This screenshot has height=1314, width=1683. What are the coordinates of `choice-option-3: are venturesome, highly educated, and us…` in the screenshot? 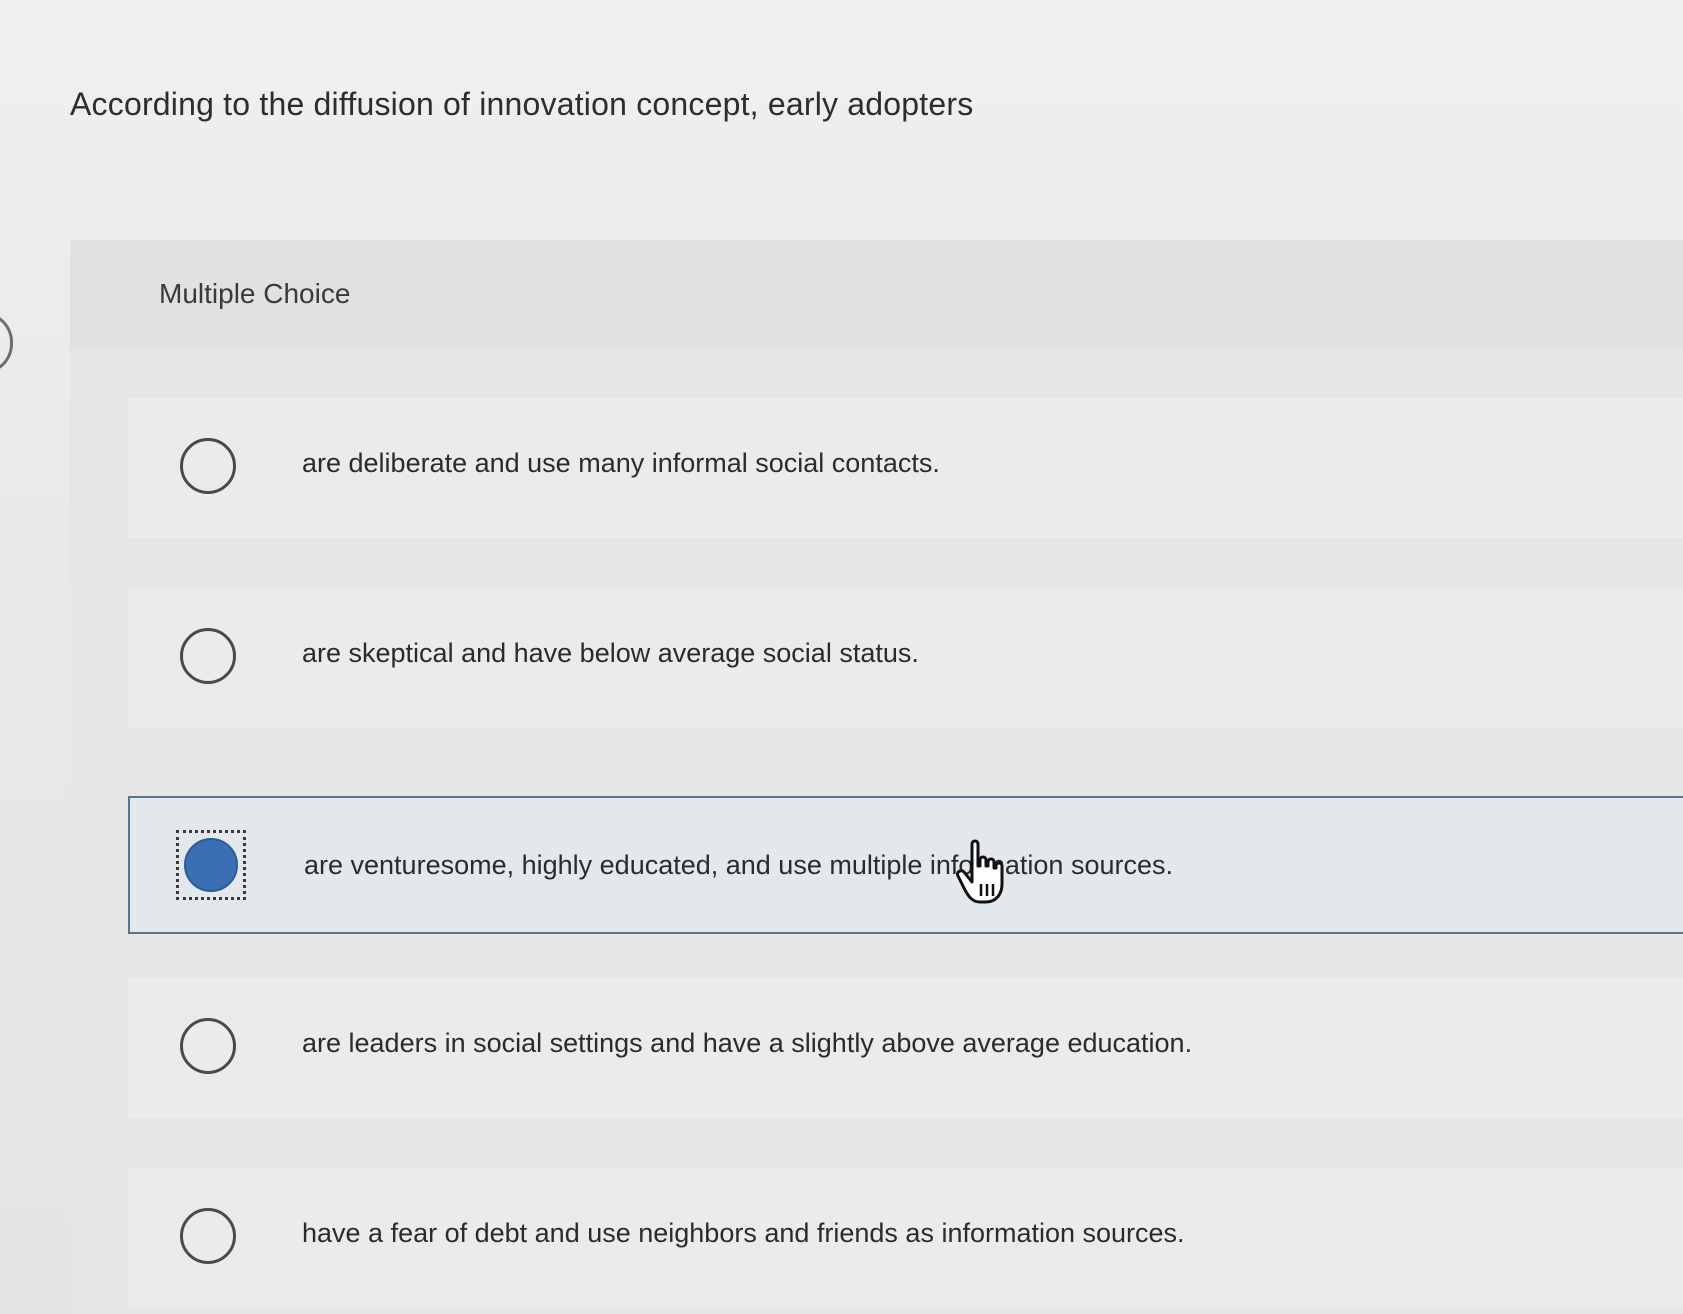 It's located at (905, 865).